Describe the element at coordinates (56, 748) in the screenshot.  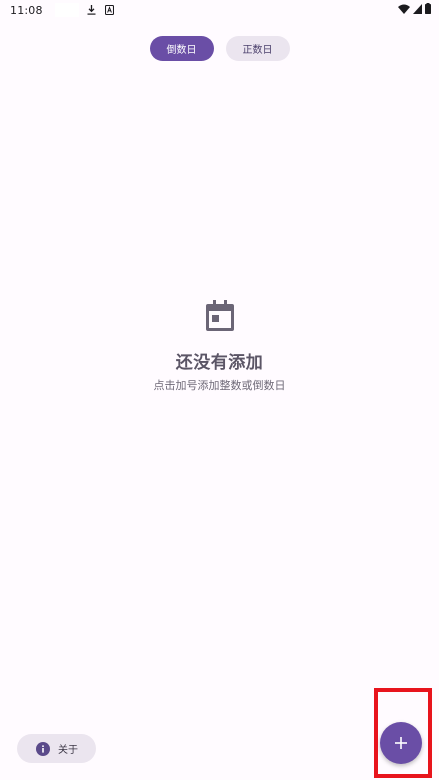
I see `about-button: 关于` at that location.